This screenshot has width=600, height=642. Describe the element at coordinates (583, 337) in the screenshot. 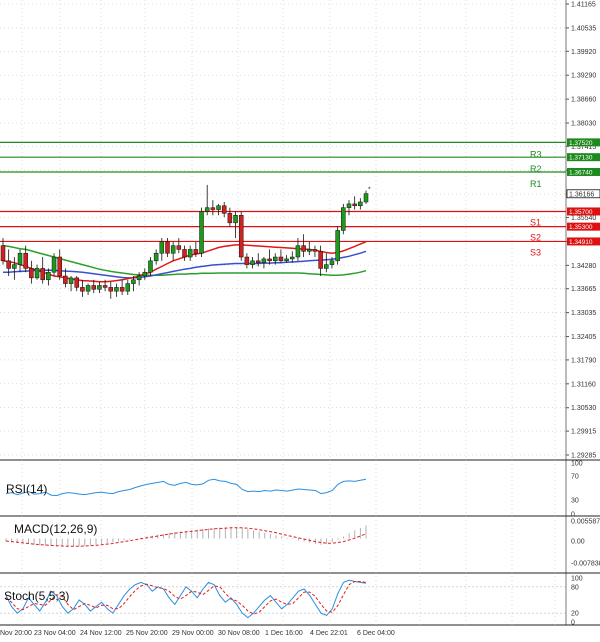

I see `price-tick-label: 1.32405` at that location.